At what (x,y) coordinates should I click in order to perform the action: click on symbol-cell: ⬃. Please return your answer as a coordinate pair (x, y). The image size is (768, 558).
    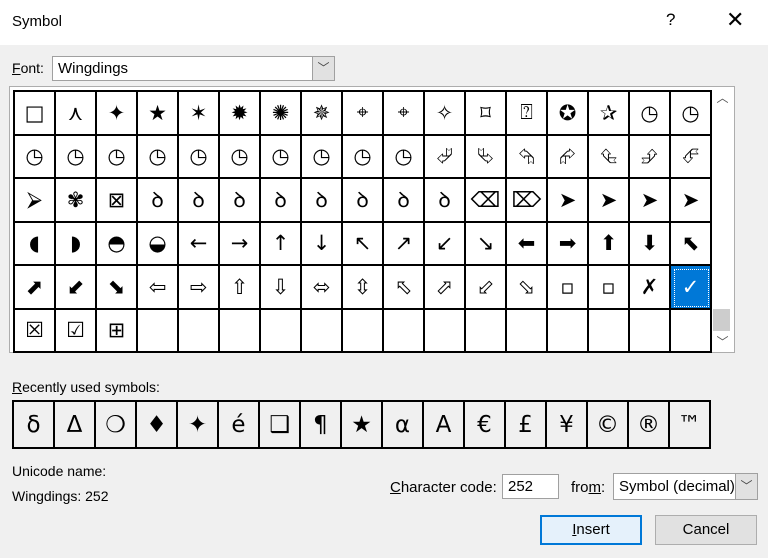
    Looking at the image, I should click on (486, 288).